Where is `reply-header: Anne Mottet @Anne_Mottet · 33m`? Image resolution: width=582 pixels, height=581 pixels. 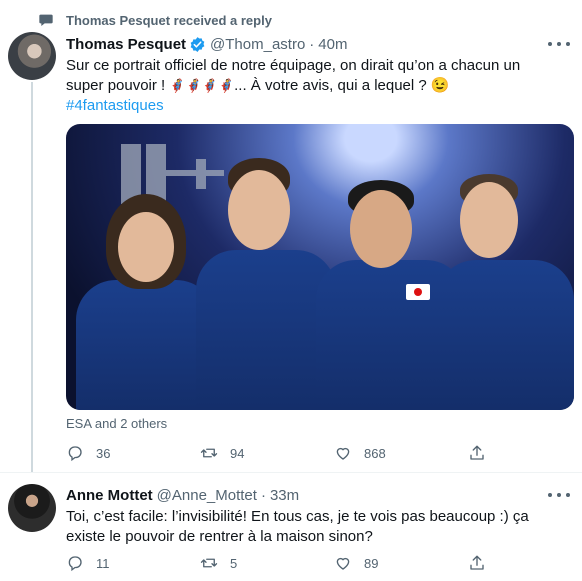
reply-header: Anne Mottet @Anne_Mottet · 33m is located at coordinates (182, 495).